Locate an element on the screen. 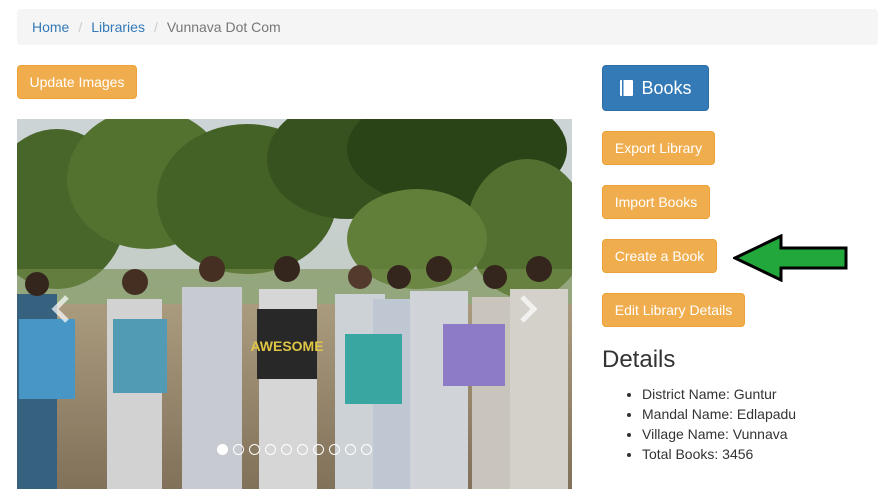  chevron-left-icon is located at coordinates (60, 309).